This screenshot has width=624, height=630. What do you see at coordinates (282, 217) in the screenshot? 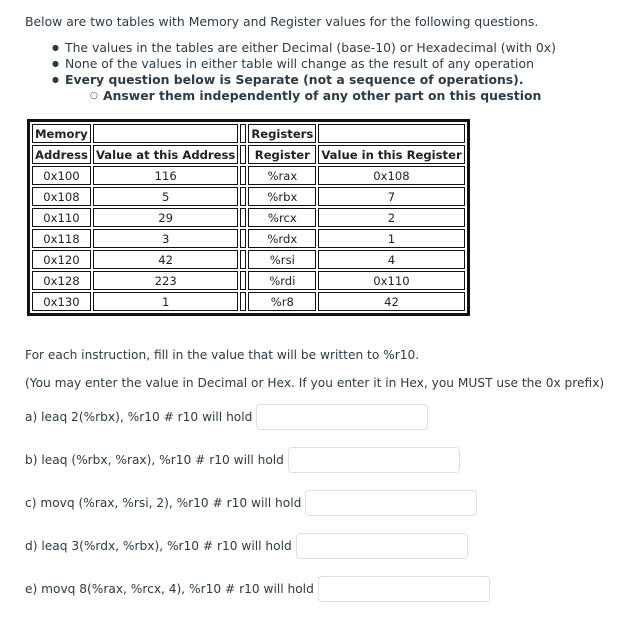
I see `register-cell: %rcx` at bounding box center [282, 217].